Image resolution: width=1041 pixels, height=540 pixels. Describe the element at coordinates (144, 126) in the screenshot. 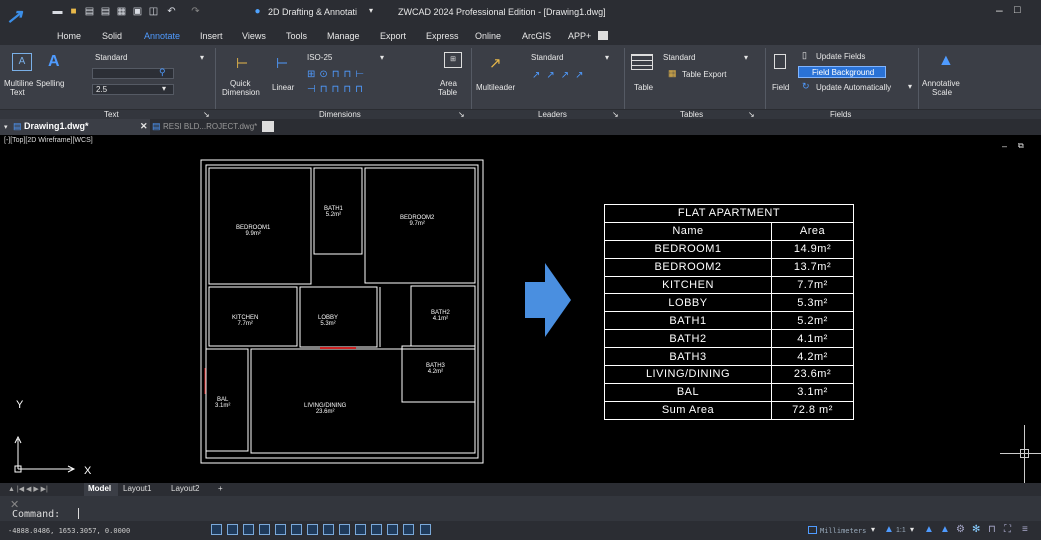

I see `close-icon: ✕` at that location.